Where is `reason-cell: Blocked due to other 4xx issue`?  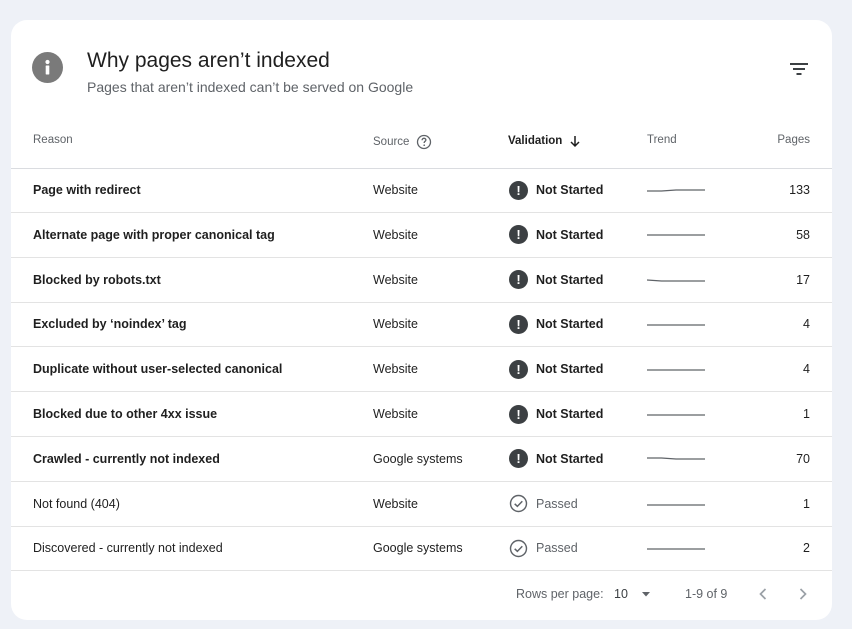 reason-cell: Blocked due to other 4xx issue is located at coordinates (125, 414).